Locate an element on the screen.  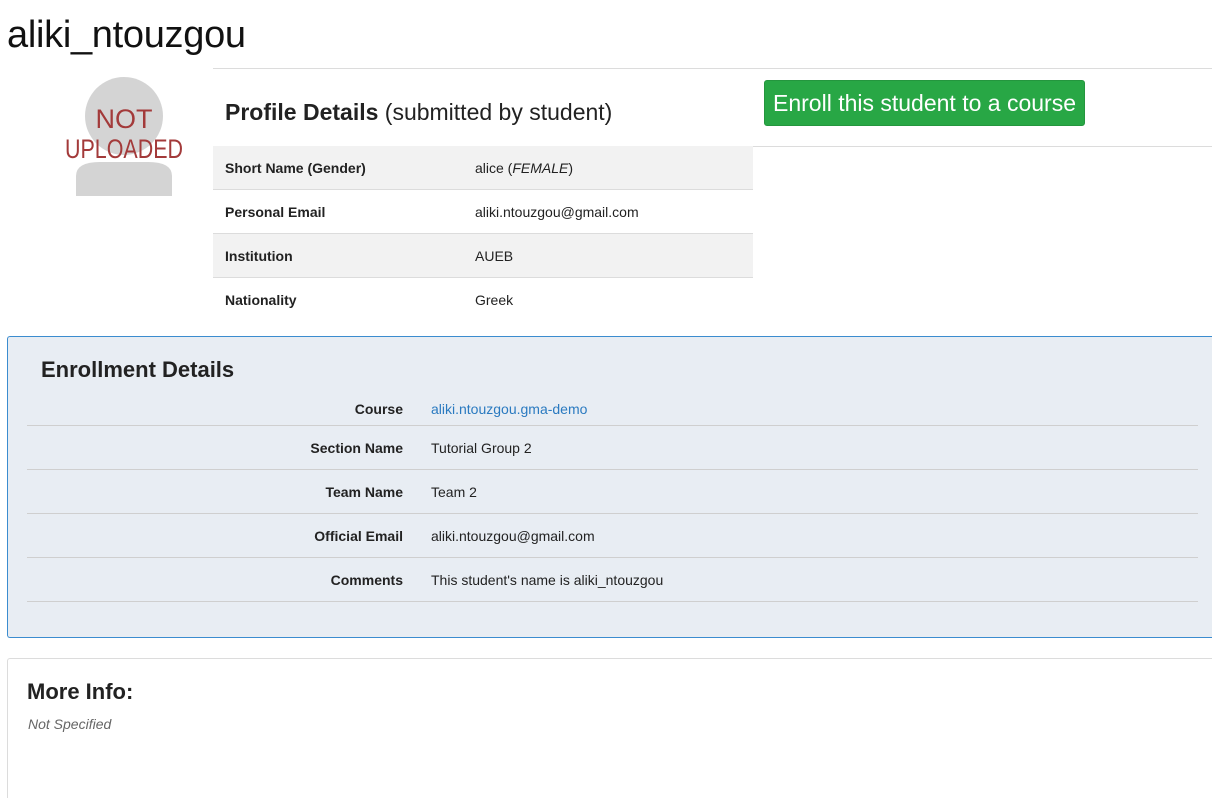
profile-heading-title: Profile Details is located at coordinates (302, 112).